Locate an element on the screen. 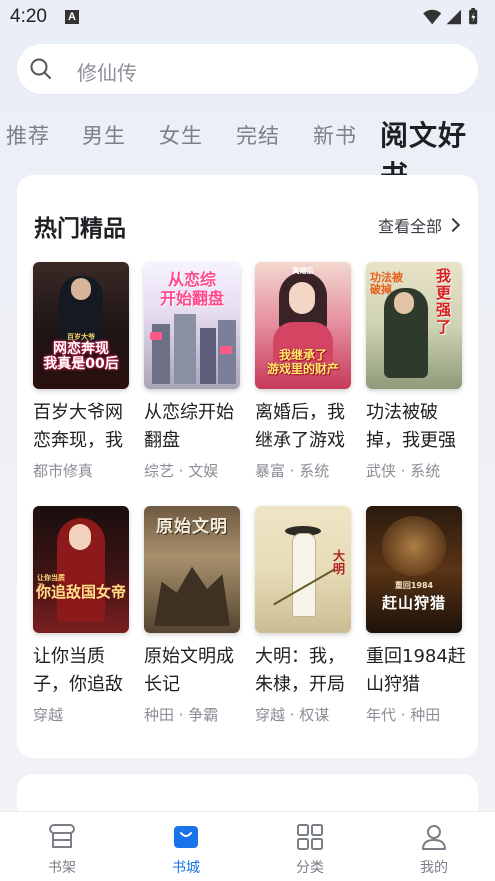 The width and height of the screenshot is (495, 881). nav-profile: 我的 is located at coordinates (433, 846).